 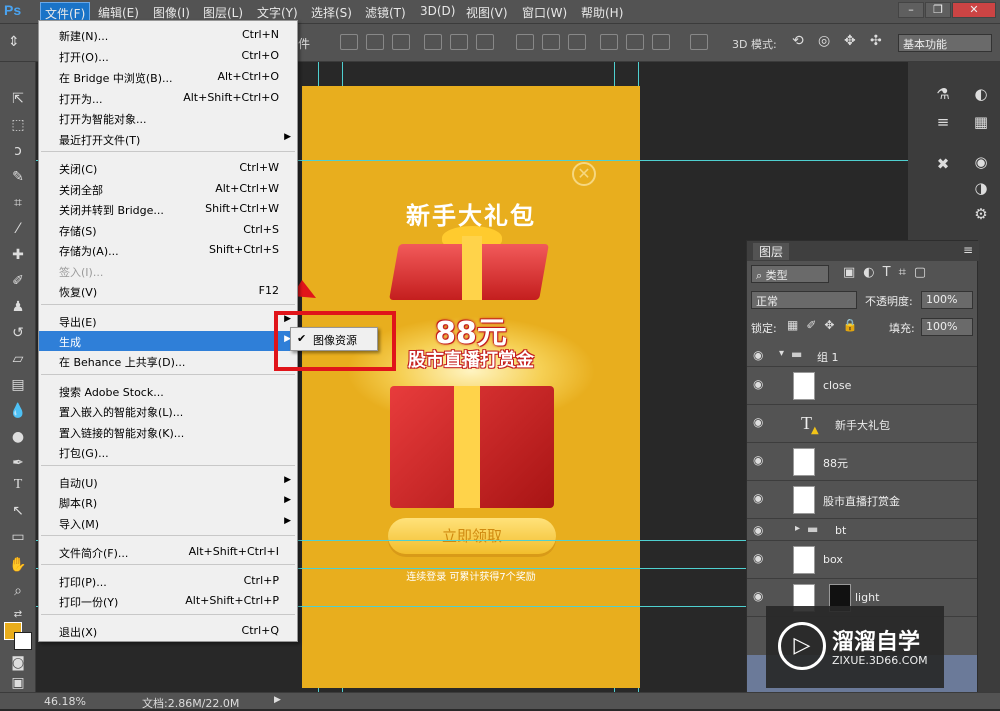 I want to click on move-tool-preset-icon: ⇕, so click(x=14, y=42).